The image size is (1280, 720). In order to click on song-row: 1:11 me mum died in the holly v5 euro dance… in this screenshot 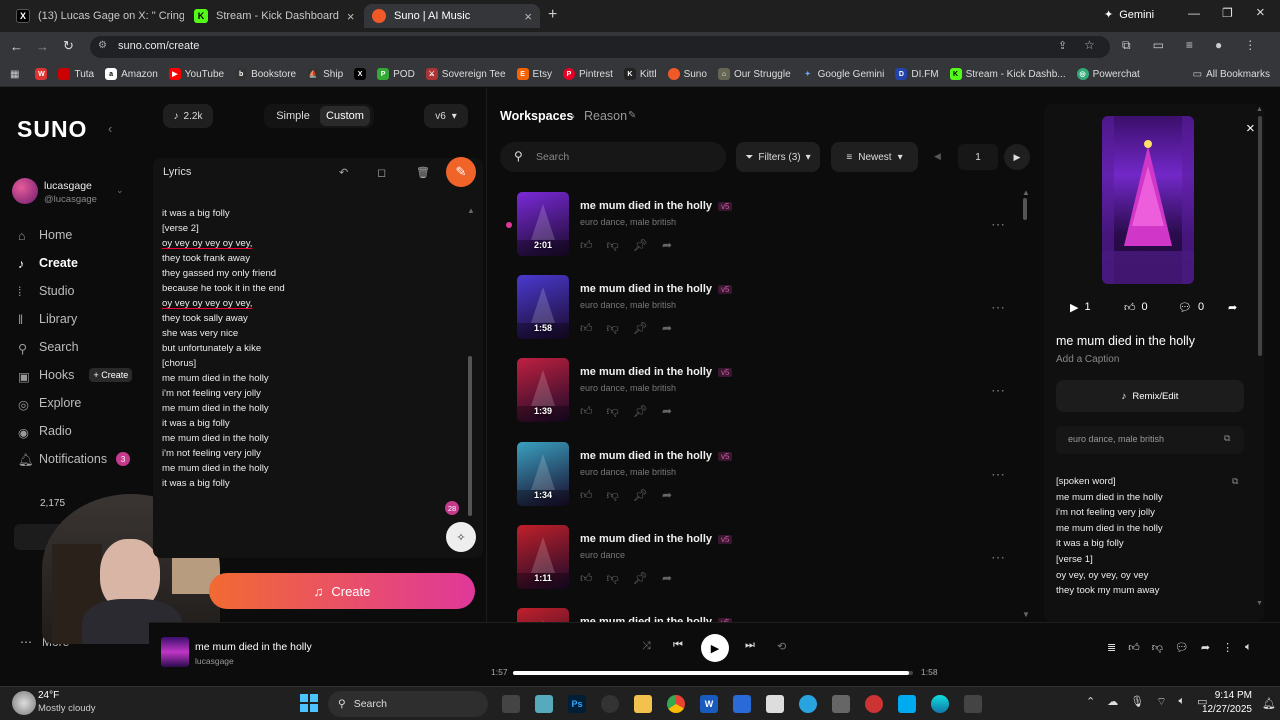, I will do `click(772, 560)`.